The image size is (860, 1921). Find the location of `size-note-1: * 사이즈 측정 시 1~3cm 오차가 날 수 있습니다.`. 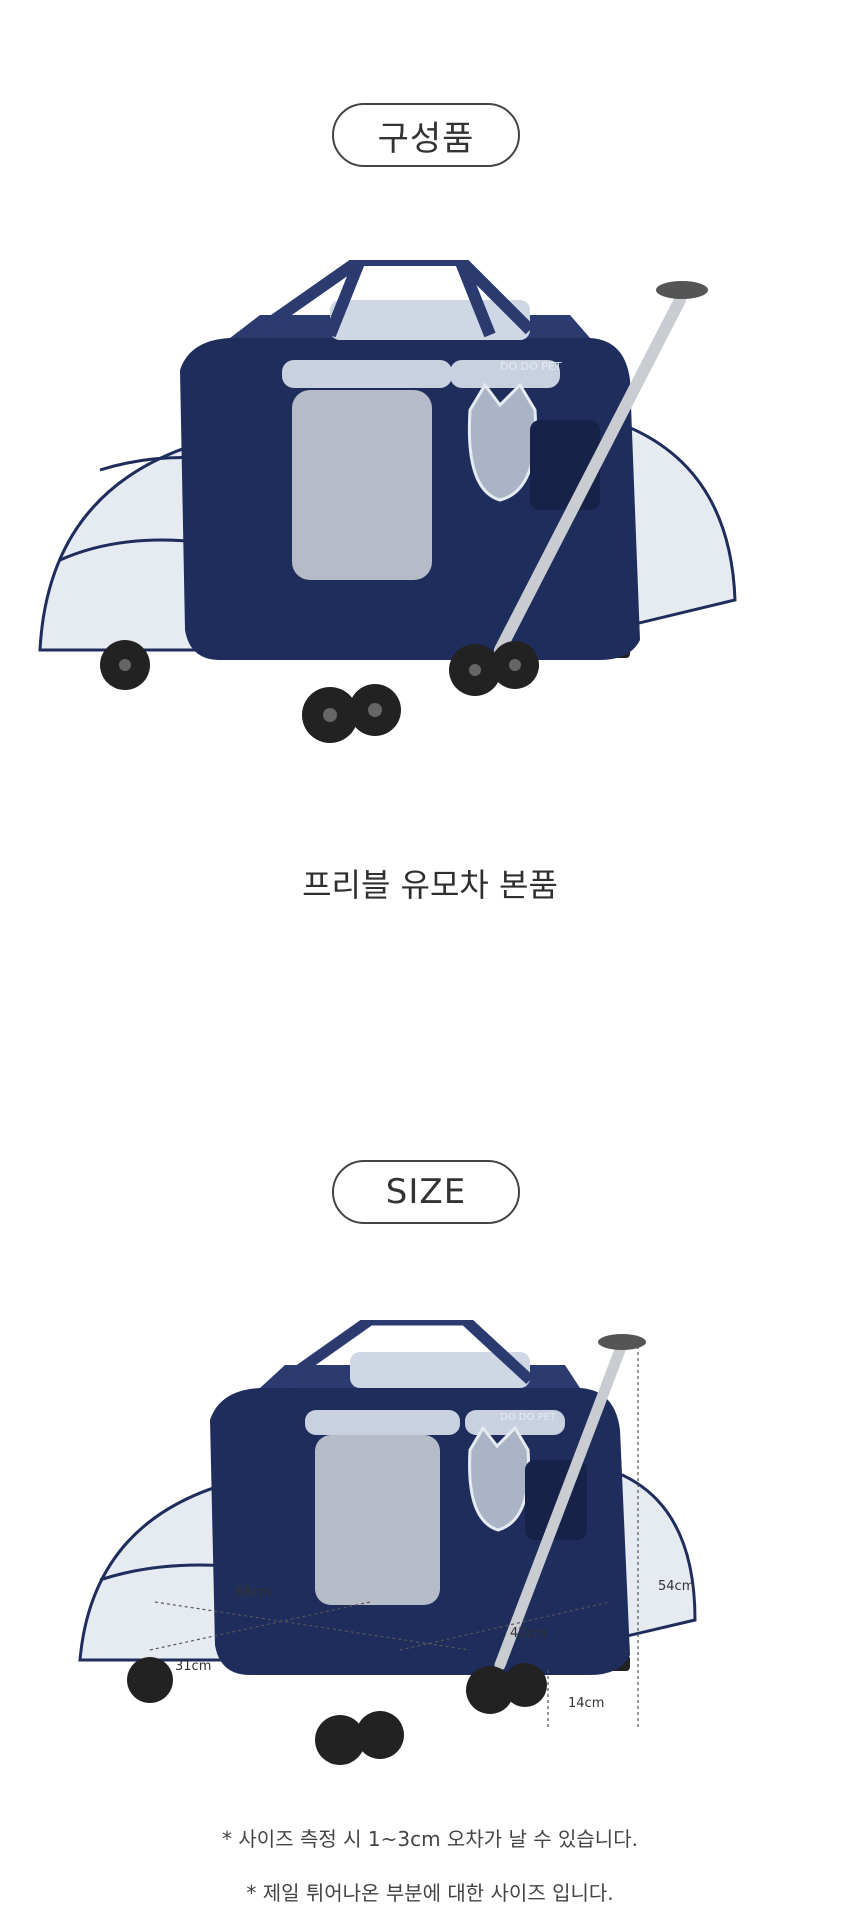

size-note-1: * 사이즈 측정 시 1~3cm 오차가 날 수 있습니다. is located at coordinates (430, 1839).